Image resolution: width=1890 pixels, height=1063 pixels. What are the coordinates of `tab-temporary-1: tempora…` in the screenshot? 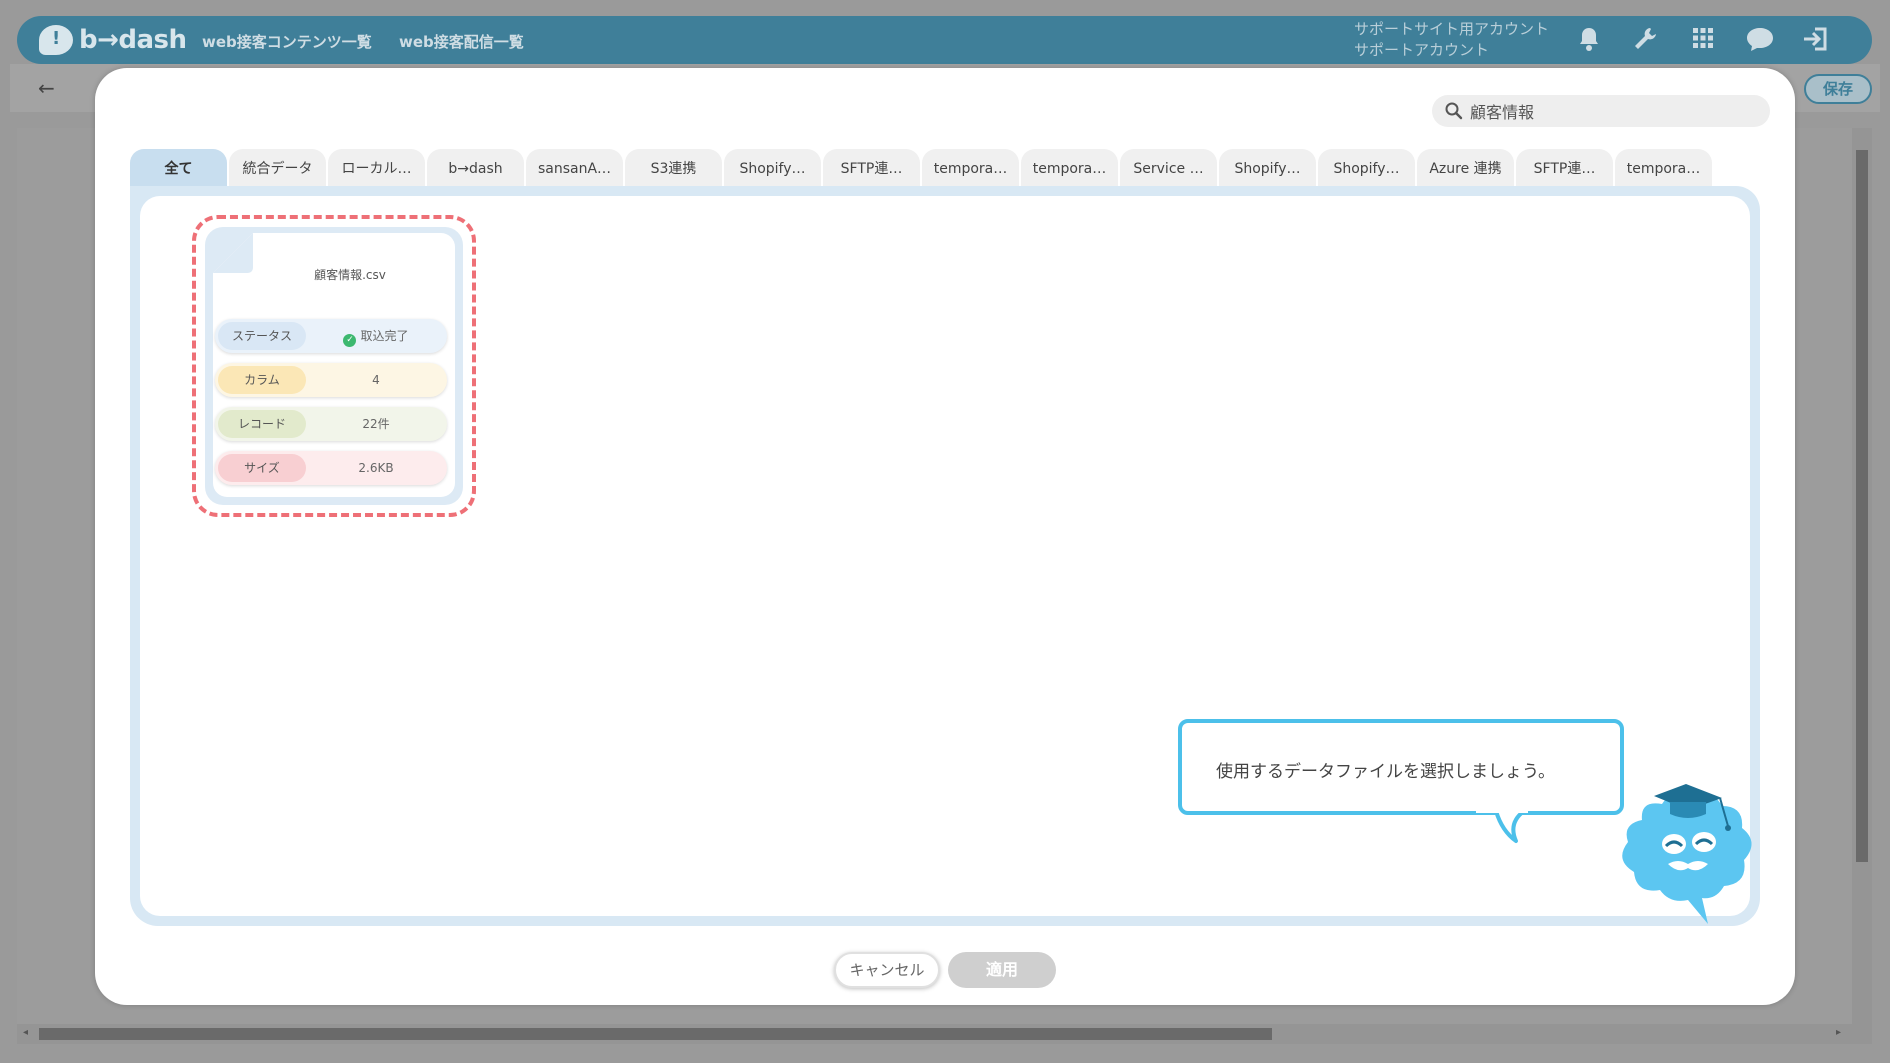 It's located at (970, 168).